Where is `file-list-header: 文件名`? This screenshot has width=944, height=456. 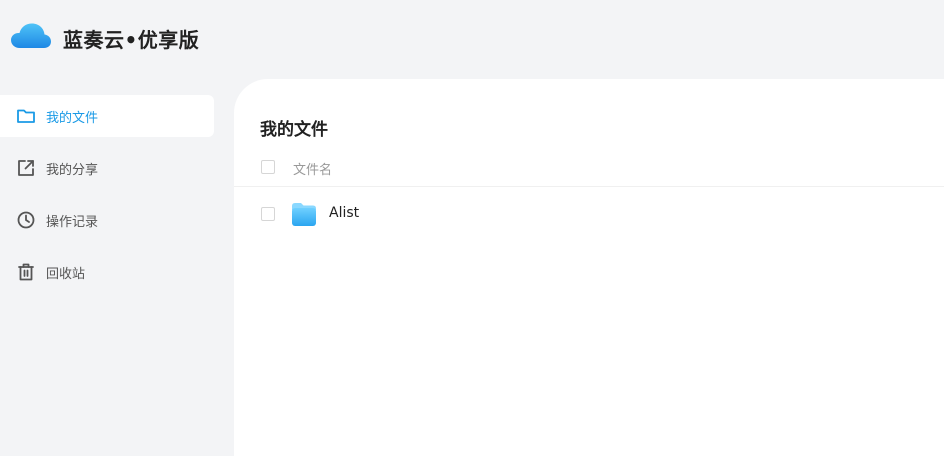 file-list-header: 文件名 is located at coordinates (589, 169).